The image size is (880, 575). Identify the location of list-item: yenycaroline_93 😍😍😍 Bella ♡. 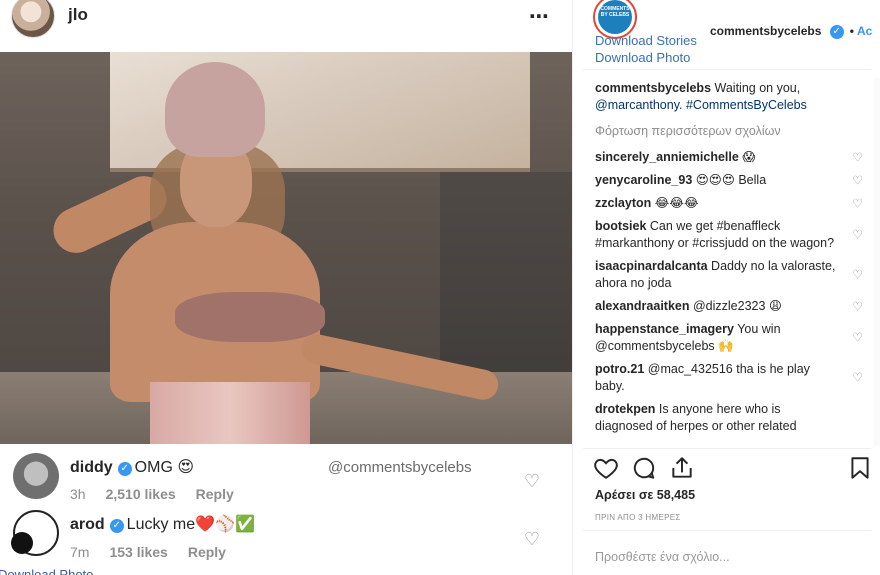
(733, 180).